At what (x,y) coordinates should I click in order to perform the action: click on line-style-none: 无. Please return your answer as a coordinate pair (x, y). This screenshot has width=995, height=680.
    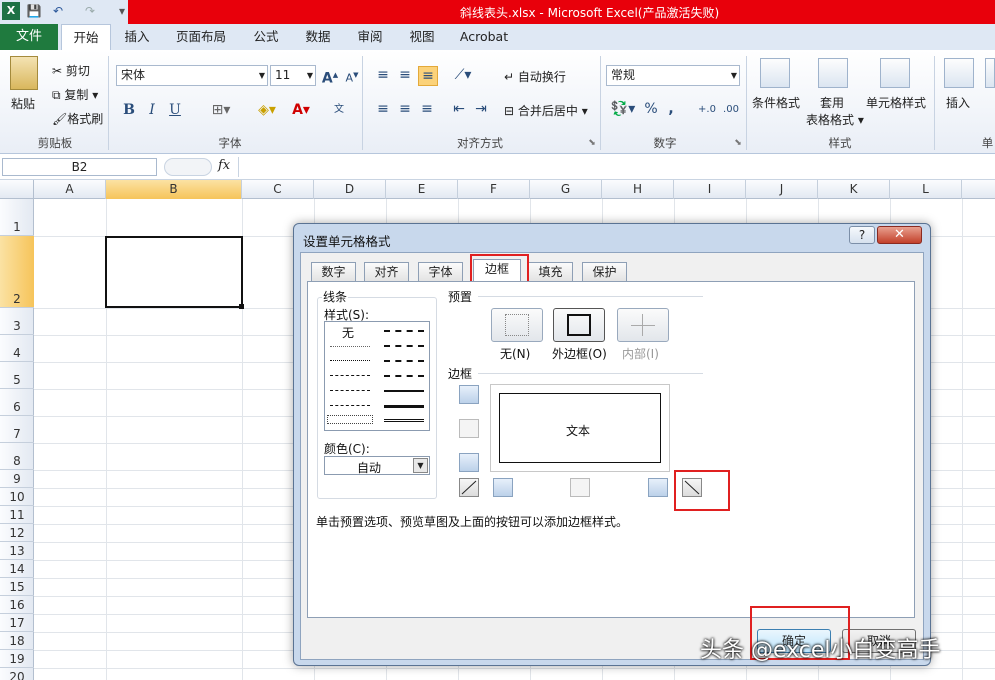
    Looking at the image, I should click on (348, 332).